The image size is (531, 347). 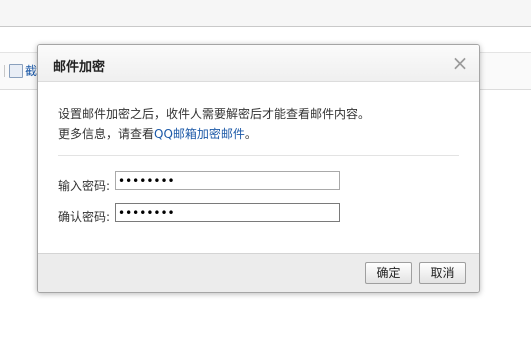 What do you see at coordinates (106, 134) in the screenshot?
I see `description-prefix: 更多信息，请查看` at bounding box center [106, 134].